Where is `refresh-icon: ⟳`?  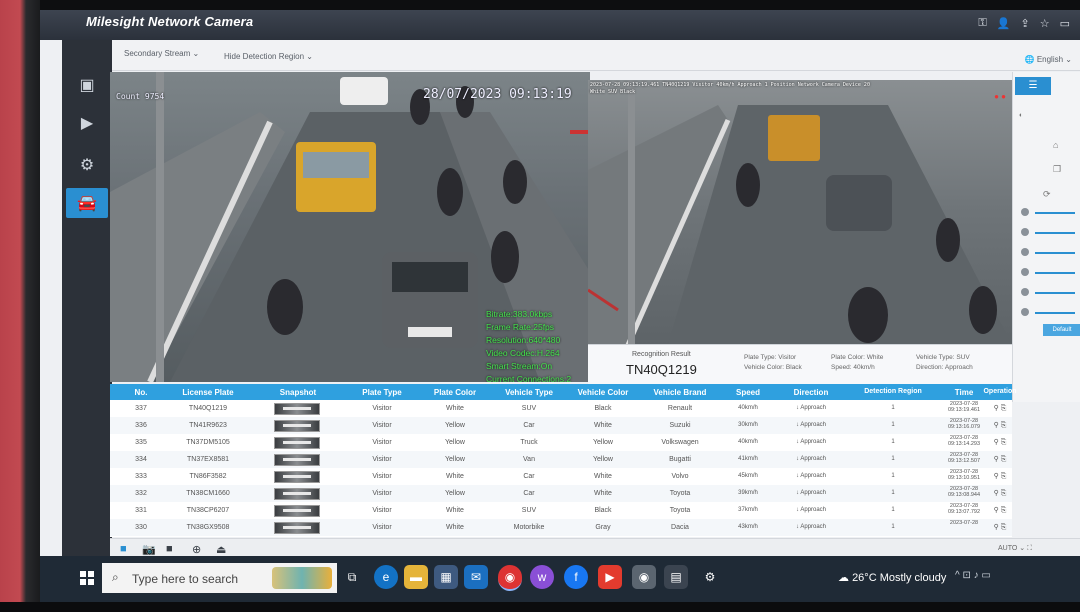
refresh-icon: ⟳ is located at coordinates (1047, 194).